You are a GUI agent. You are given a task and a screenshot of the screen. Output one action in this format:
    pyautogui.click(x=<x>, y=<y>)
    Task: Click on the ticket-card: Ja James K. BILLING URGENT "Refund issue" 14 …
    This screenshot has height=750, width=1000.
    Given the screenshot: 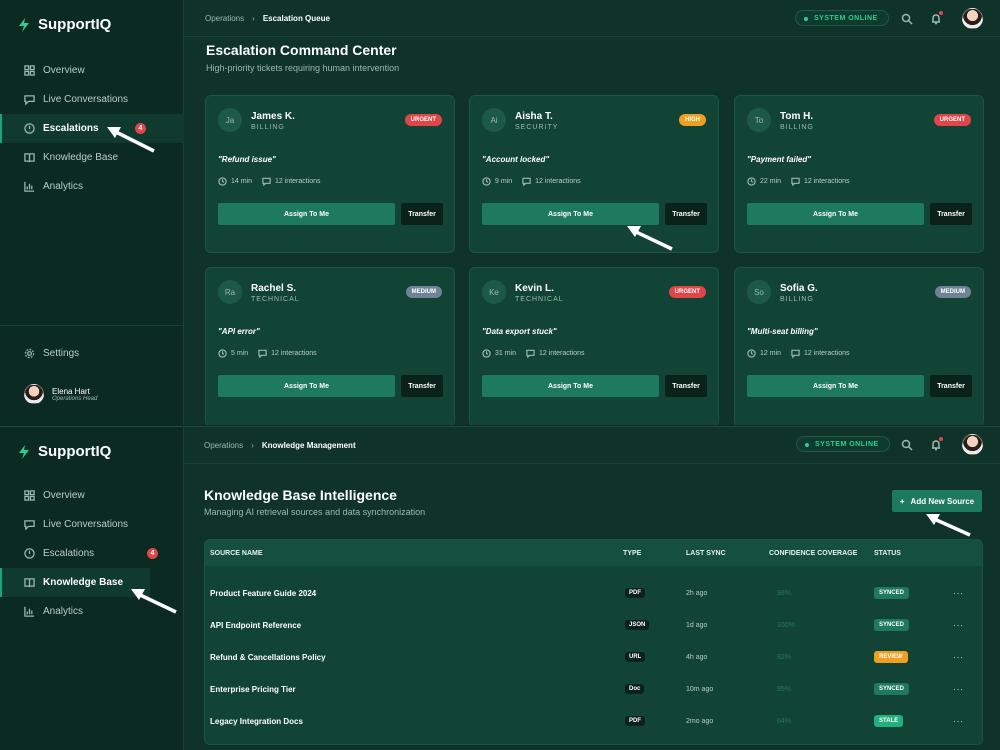 What is the action you would take?
    pyautogui.click(x=330, y=174)
    